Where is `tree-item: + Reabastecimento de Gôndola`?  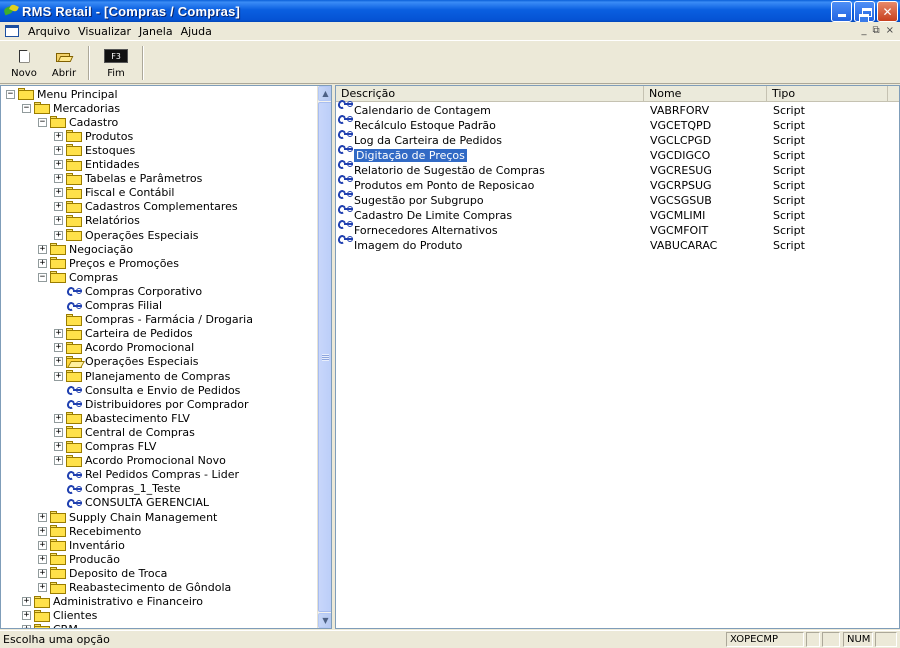 tree-item: + Reabastecimento de Gôndola is located at coordinates (134, 588).